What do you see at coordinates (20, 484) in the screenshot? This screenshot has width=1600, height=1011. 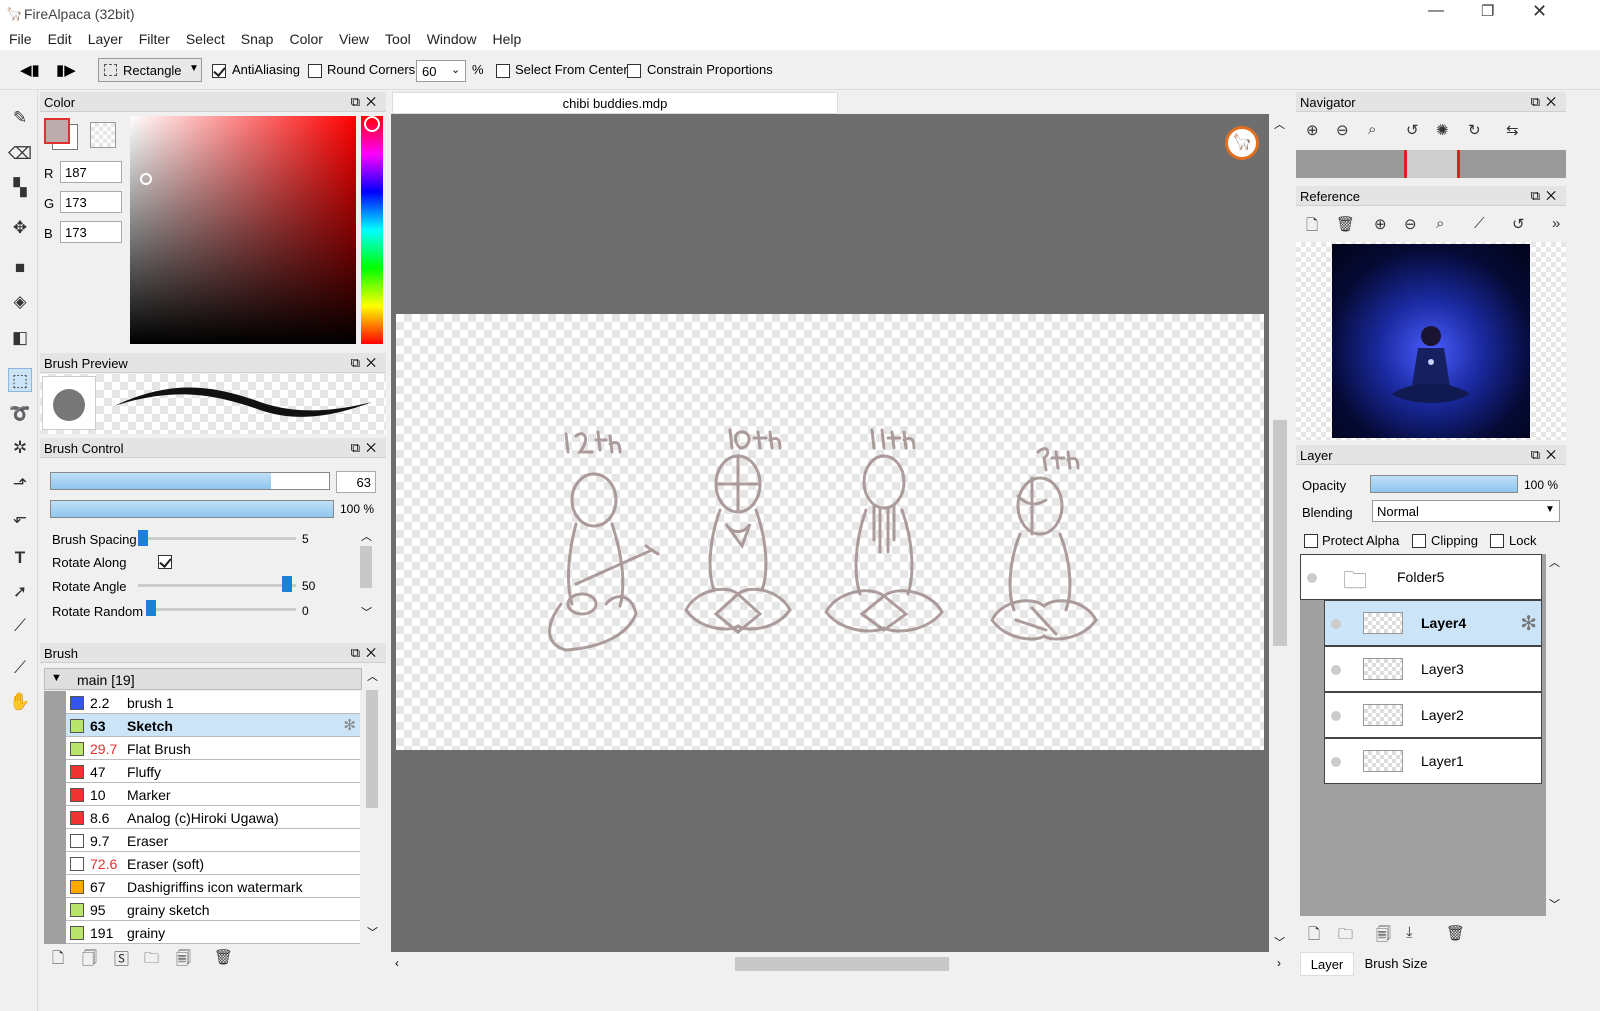 I see `select-pen-tool-icon: ⬏` at bounding box center [20, 484].